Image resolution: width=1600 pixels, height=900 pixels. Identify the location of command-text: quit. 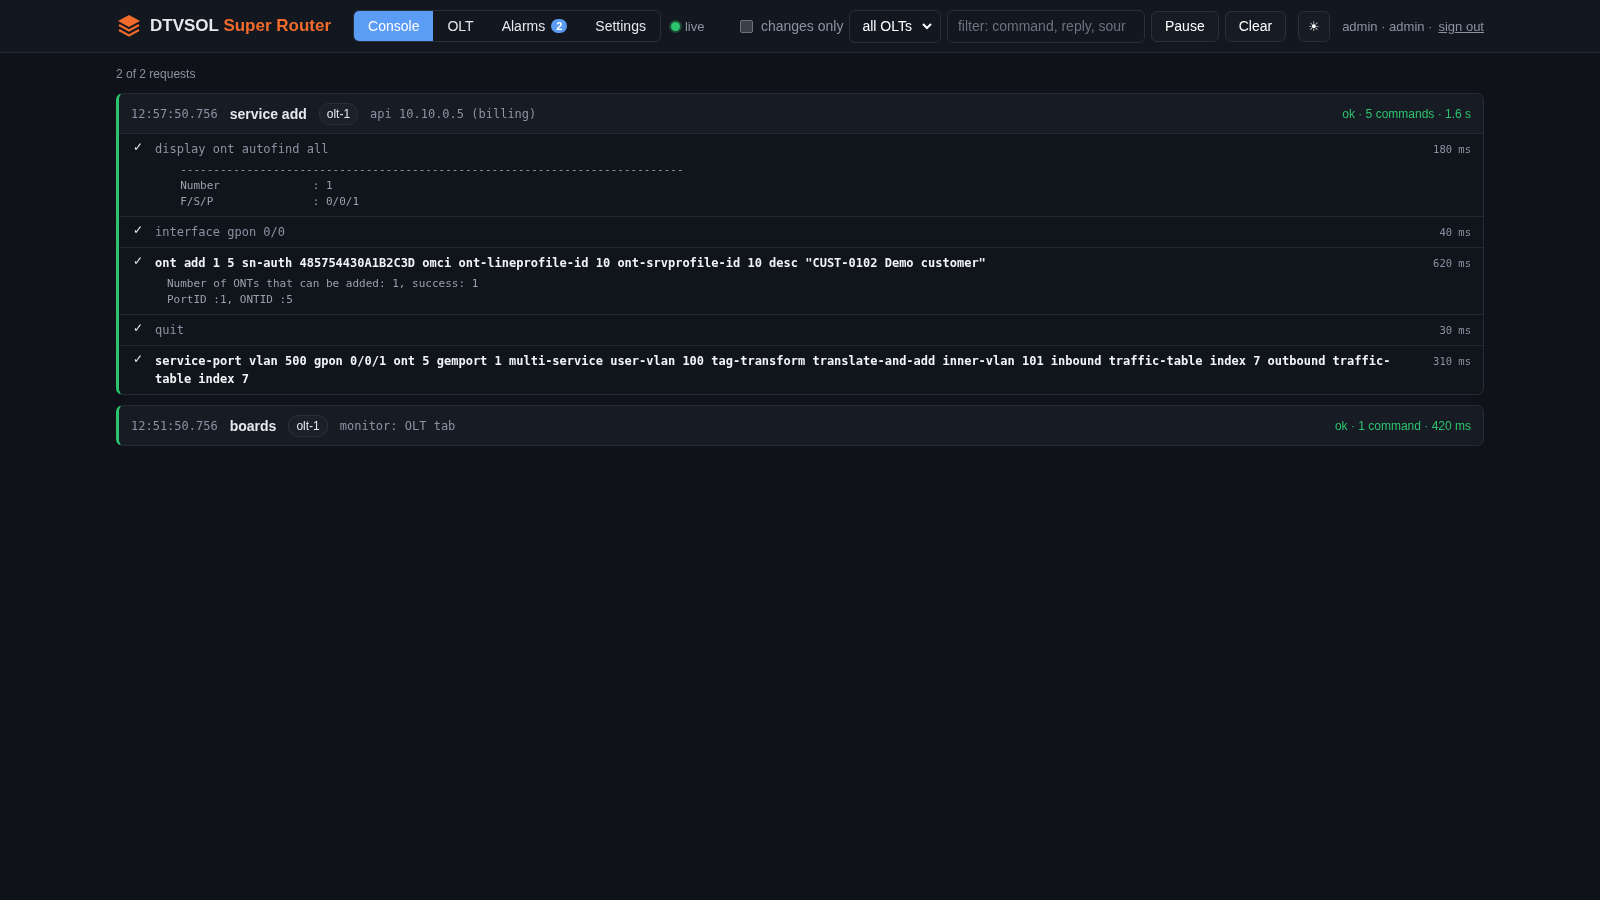
(170, 330).